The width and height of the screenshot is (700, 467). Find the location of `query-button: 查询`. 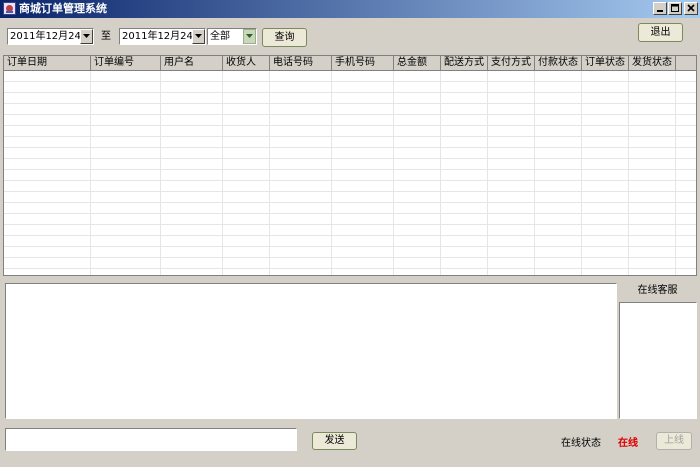

query-button: 查询 is located at coordinates (284, 37).